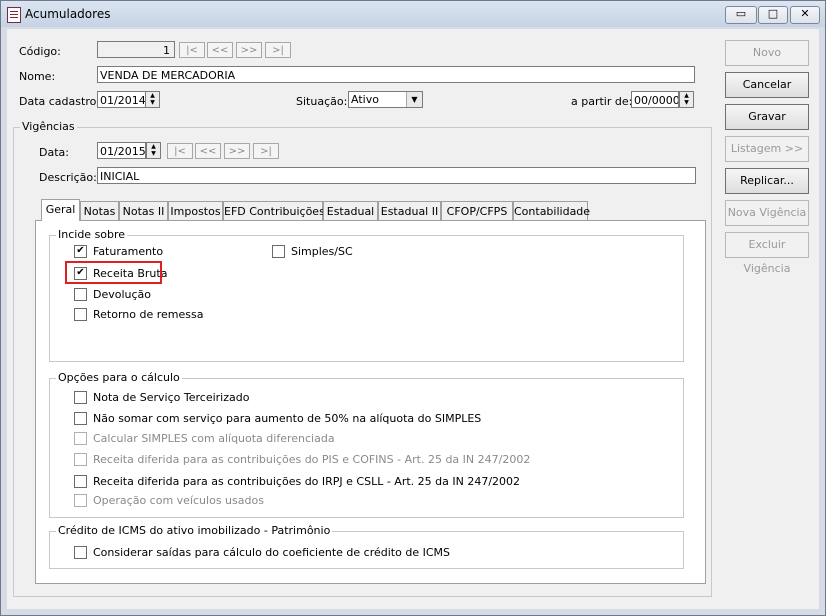 The width and height of the screenshot is (826, 616). I want to click on nome-label: Nome:, so click(37, 76).